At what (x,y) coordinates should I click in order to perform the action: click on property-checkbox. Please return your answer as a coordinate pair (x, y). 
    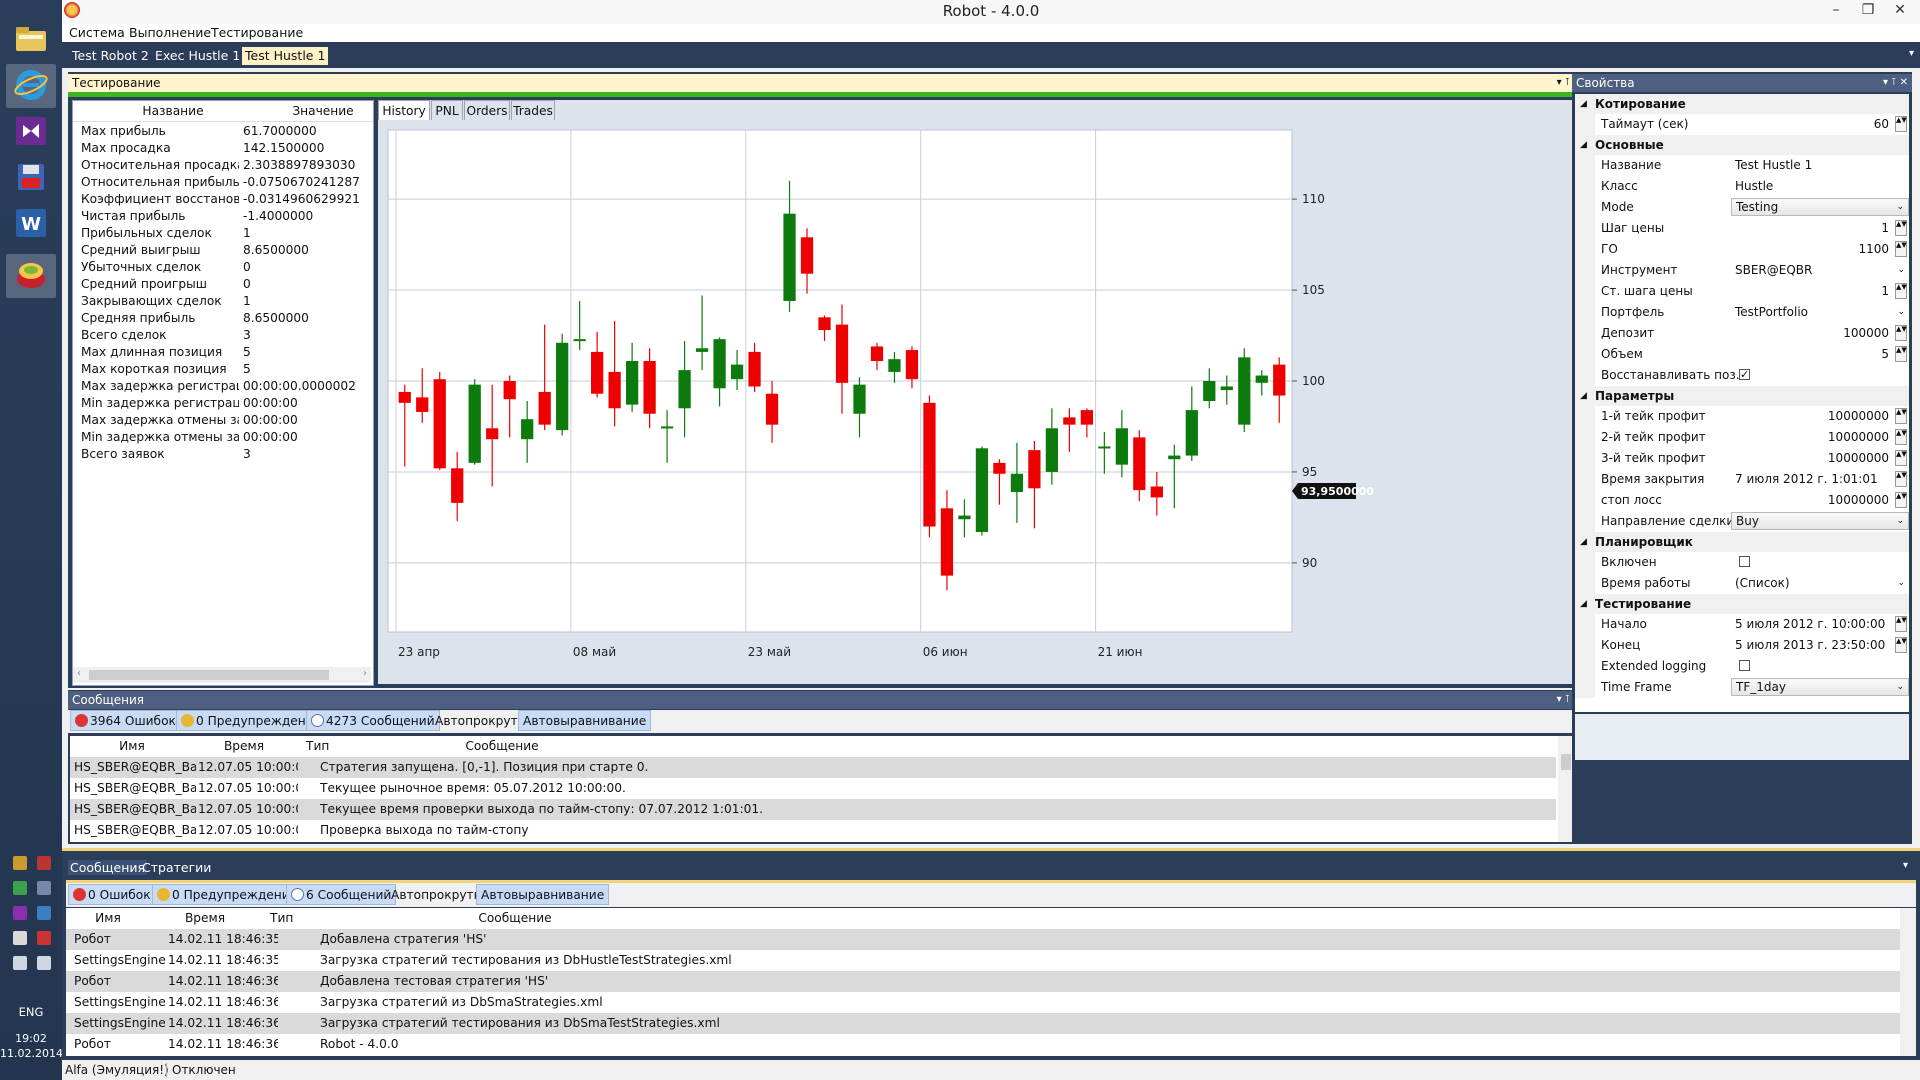
    Looking at the image, I should click on (1744, 561).